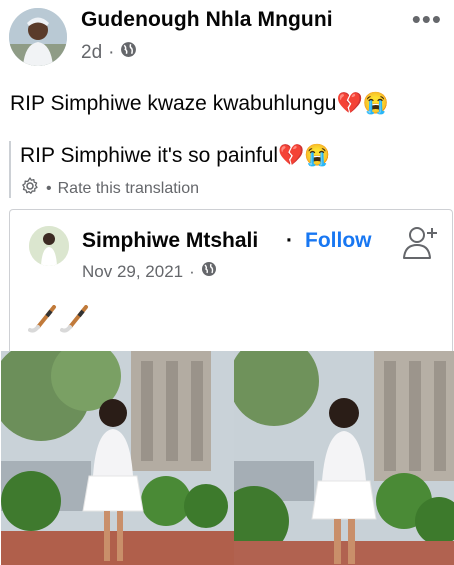 Image resolution: width=454 pixels, height=565 pixels. What do you see at coordinates (10, 169) in the screenshot?
I see `translation-divider` at bounding box center [10, 169].